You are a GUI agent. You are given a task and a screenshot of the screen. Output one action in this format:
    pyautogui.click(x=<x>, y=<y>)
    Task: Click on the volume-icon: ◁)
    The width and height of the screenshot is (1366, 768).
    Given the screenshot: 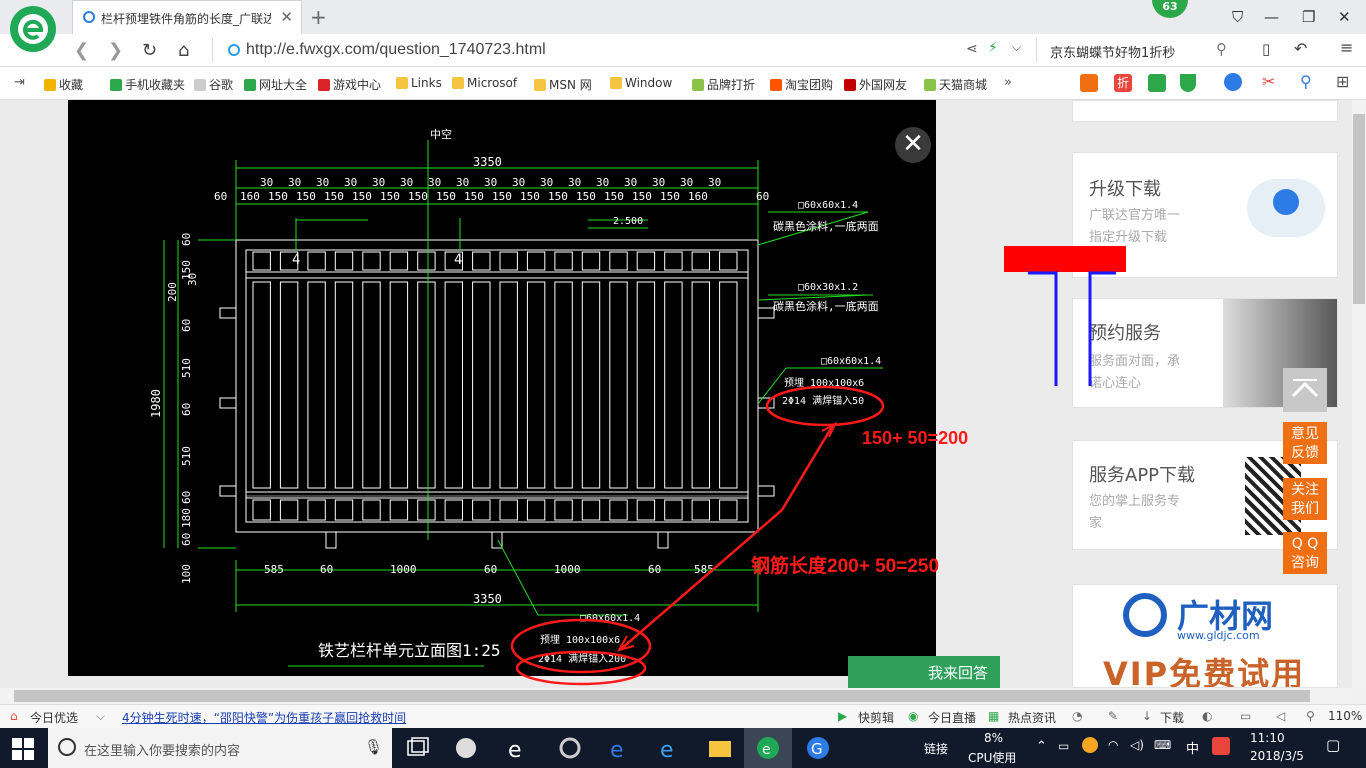 What is the action you would take?
    pyautogui.click(x=1137, y=745)
    